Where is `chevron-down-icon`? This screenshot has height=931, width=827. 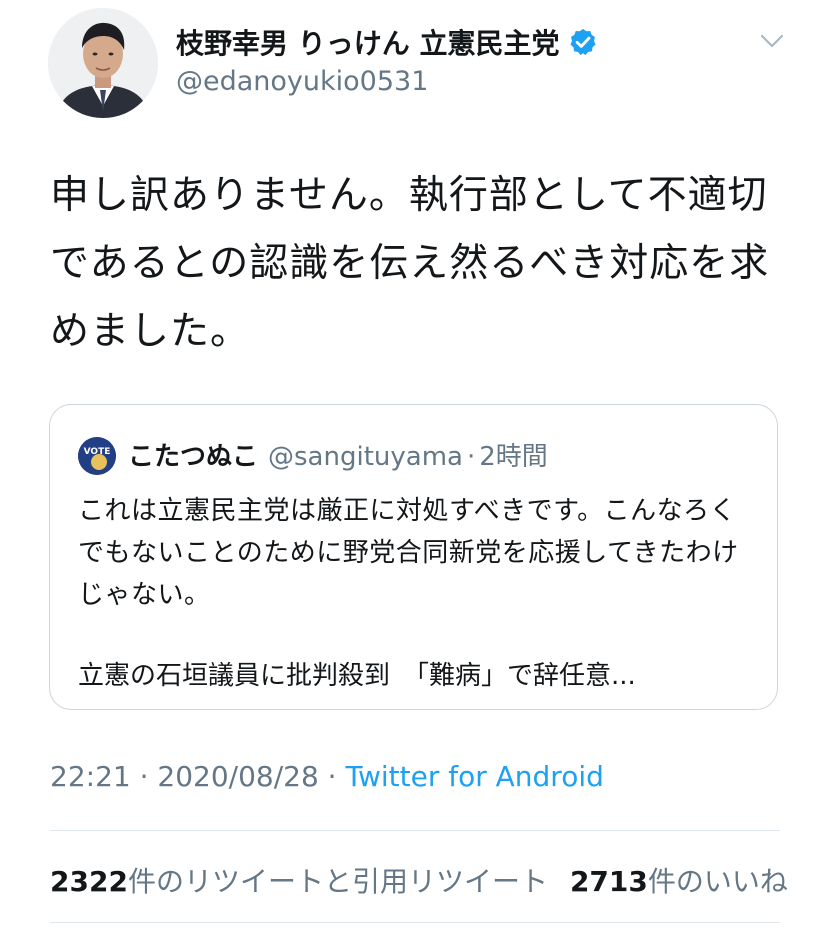
chevron-down-icon is located at coordinates (772, 41).